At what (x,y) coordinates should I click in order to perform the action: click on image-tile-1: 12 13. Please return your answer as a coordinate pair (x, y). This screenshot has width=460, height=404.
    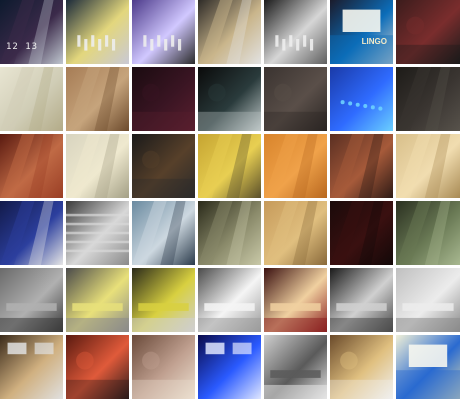
    Looking at the image, I should click on (31, 32).